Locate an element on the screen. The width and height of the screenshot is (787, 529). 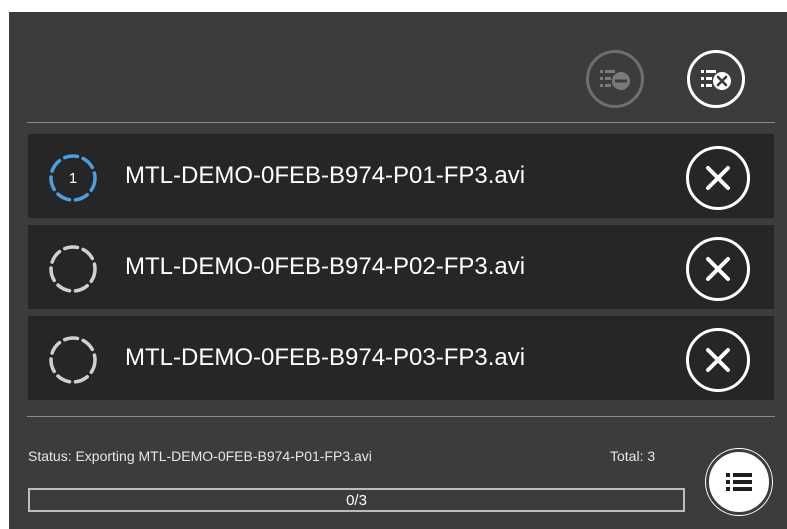
queue-list-button is located at coordinates (739, 482).